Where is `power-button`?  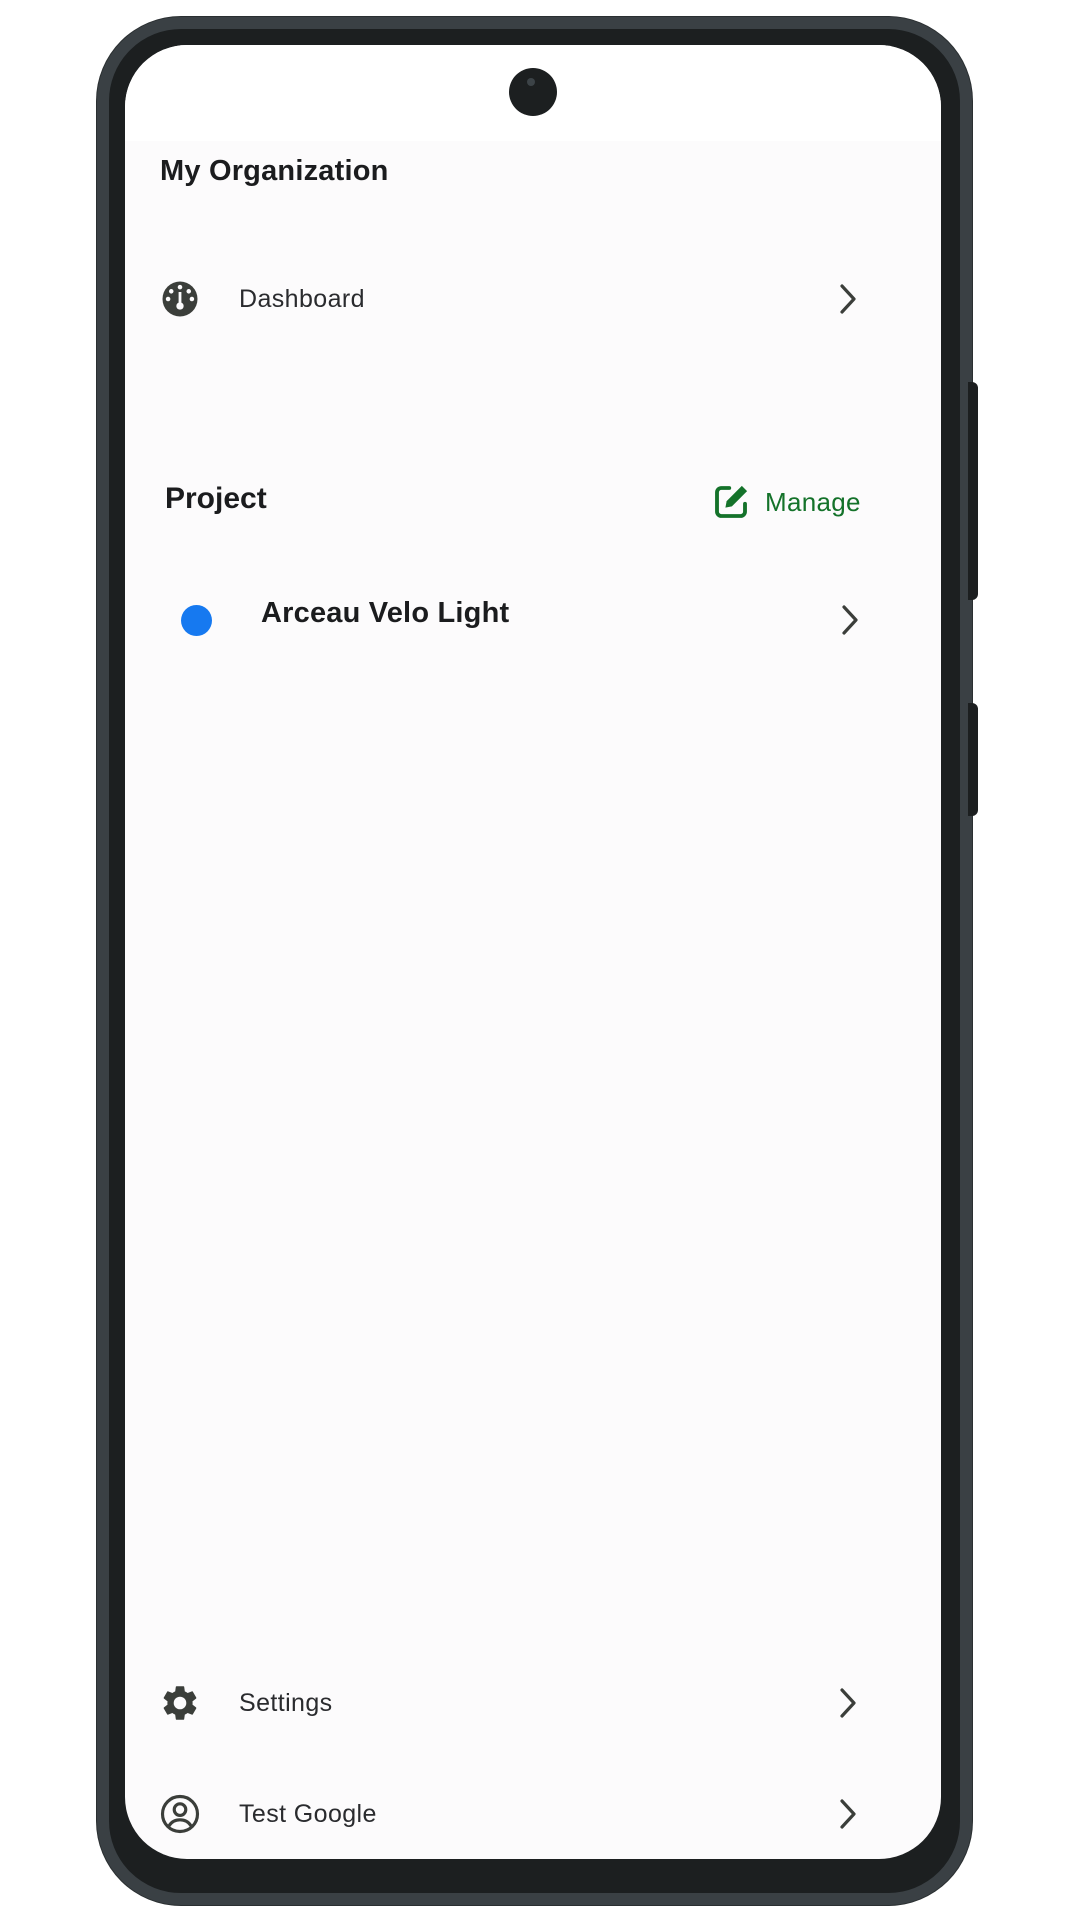
power-button is located at coordinates (973, 491).